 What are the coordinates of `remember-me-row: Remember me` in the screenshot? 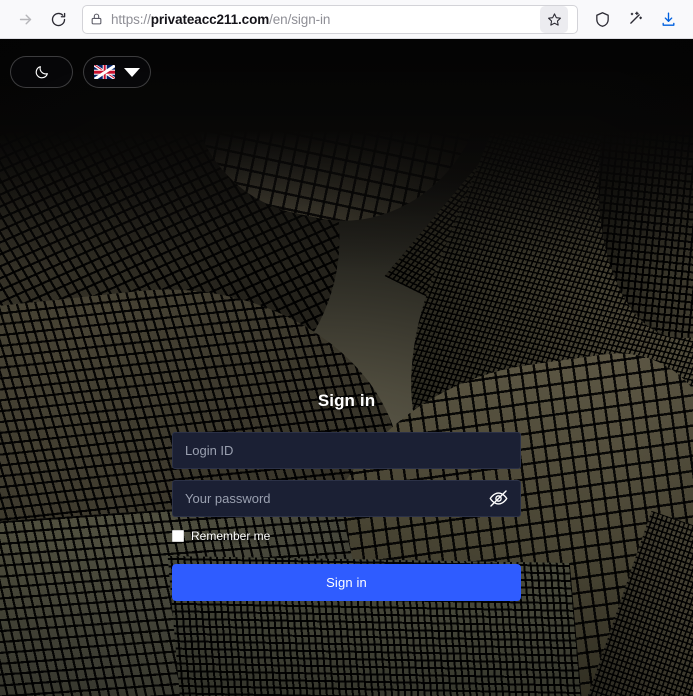 It's located at (346, 536).